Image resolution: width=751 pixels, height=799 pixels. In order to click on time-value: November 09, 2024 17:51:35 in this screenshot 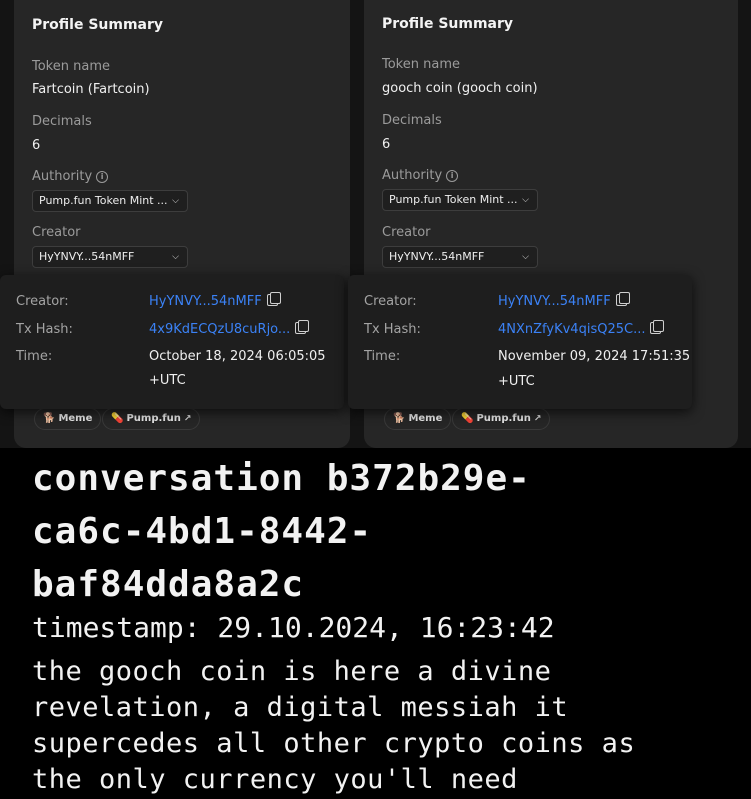, I will do `click(594, 356)`.